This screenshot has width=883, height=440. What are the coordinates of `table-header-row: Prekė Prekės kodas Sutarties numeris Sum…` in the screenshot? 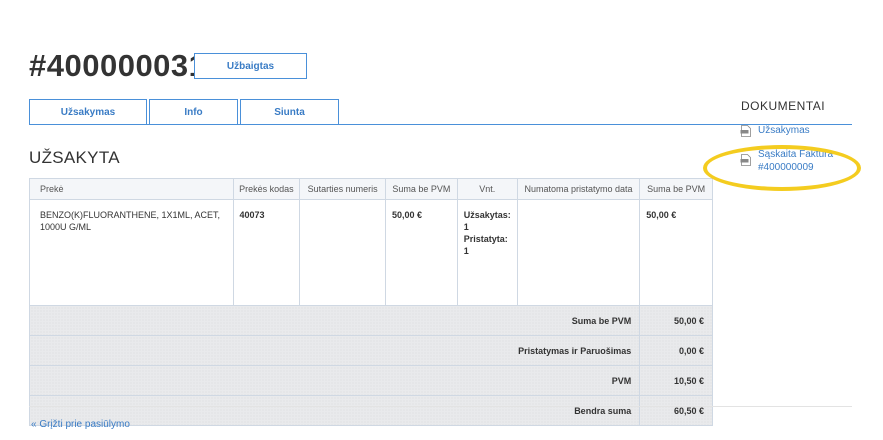 It's located at (371, 189).